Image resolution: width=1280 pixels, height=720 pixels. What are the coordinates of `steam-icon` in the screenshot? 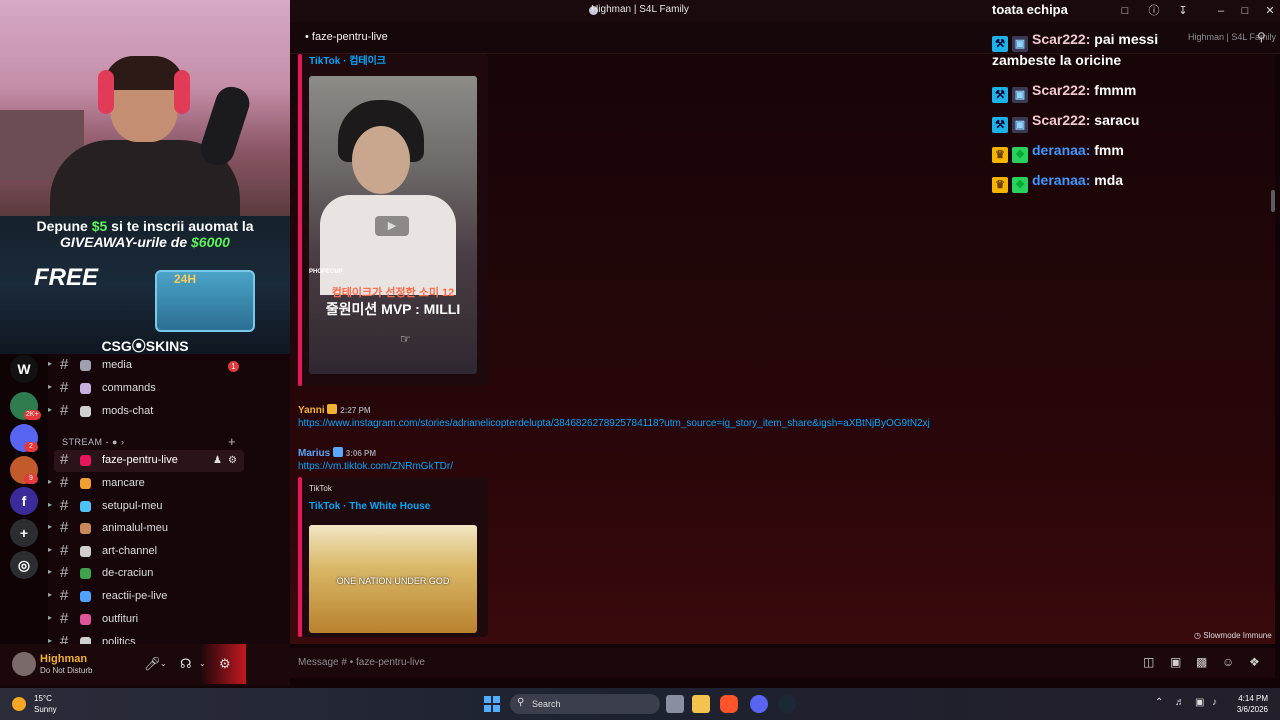 It's located at (787, 704).